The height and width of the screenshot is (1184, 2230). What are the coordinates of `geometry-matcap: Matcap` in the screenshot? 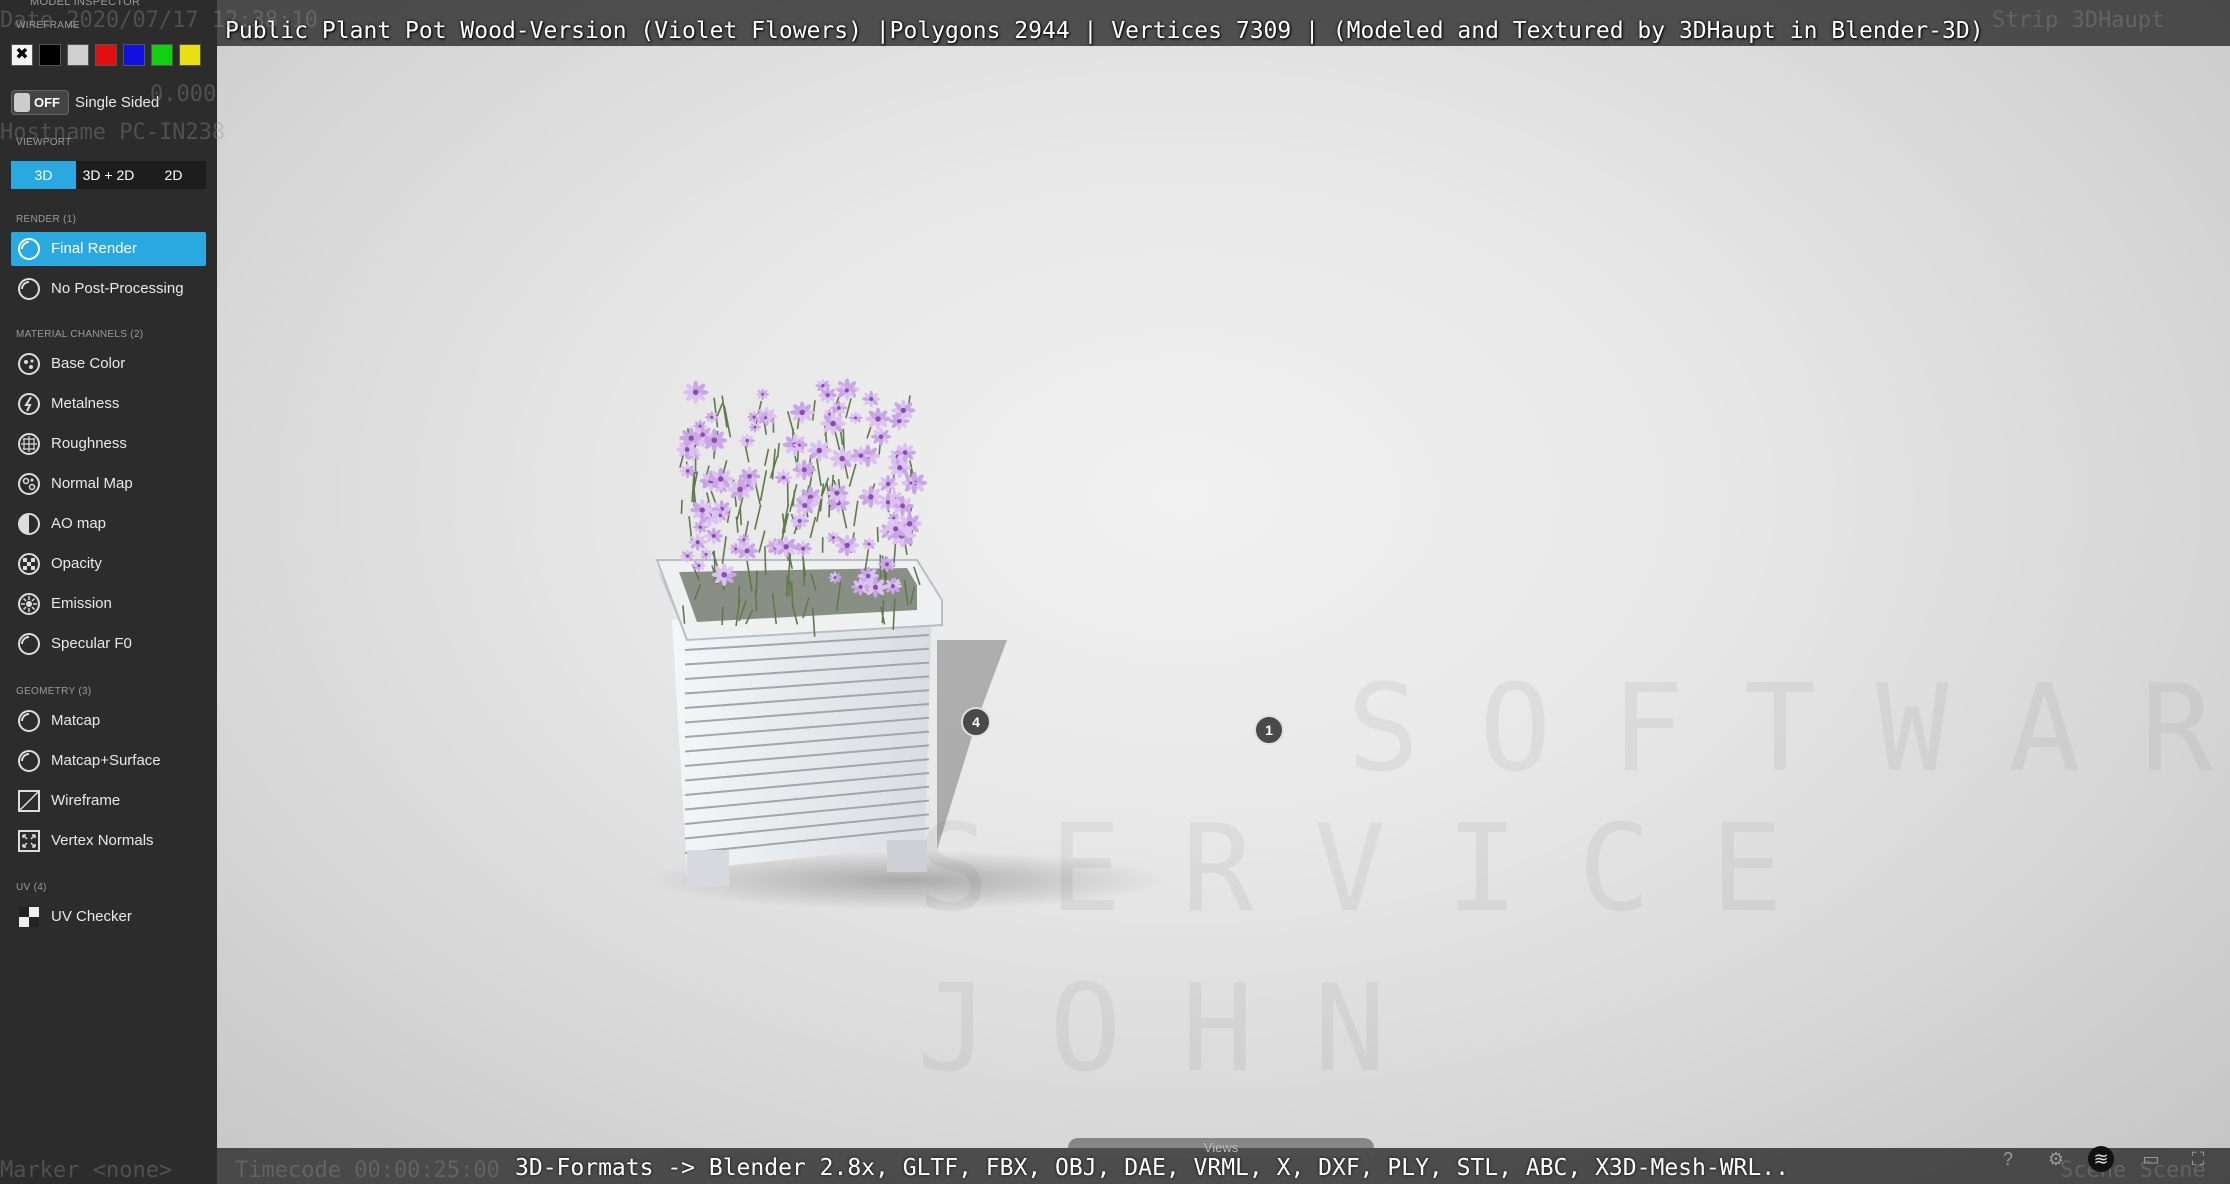 It's located at (108, 721).